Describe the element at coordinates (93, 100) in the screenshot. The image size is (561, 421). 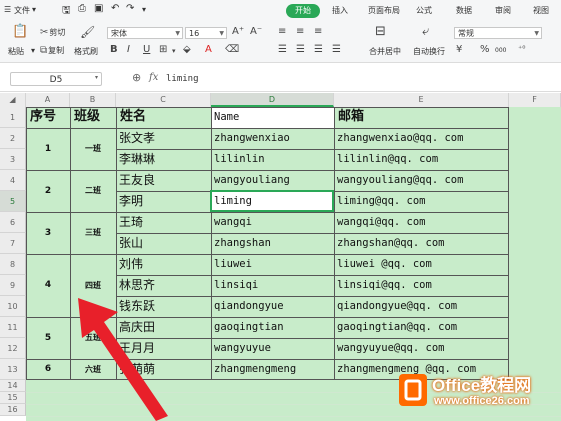
I see `column-header-b: B` at that location.